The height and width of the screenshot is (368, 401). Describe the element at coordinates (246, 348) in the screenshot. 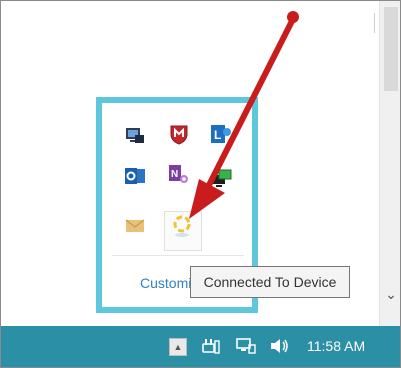

I see `network-icon` at that location.